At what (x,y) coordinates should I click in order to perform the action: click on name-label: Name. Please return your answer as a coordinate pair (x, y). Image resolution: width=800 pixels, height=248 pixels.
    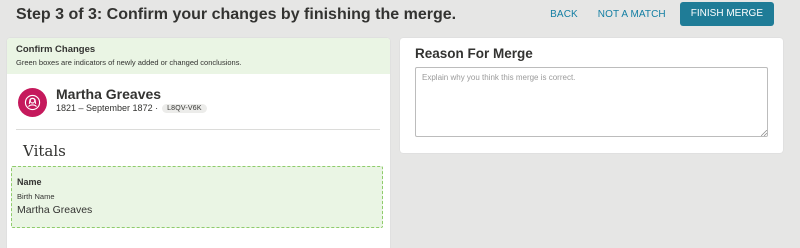
    Looking at the image, I should click on (29, 182).